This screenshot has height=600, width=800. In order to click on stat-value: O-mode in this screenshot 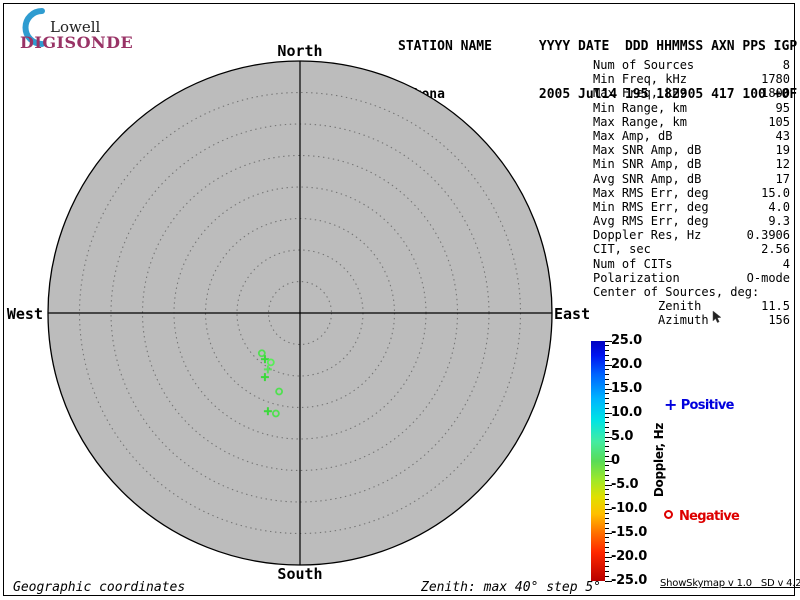, I will do `click(768, 277)`.